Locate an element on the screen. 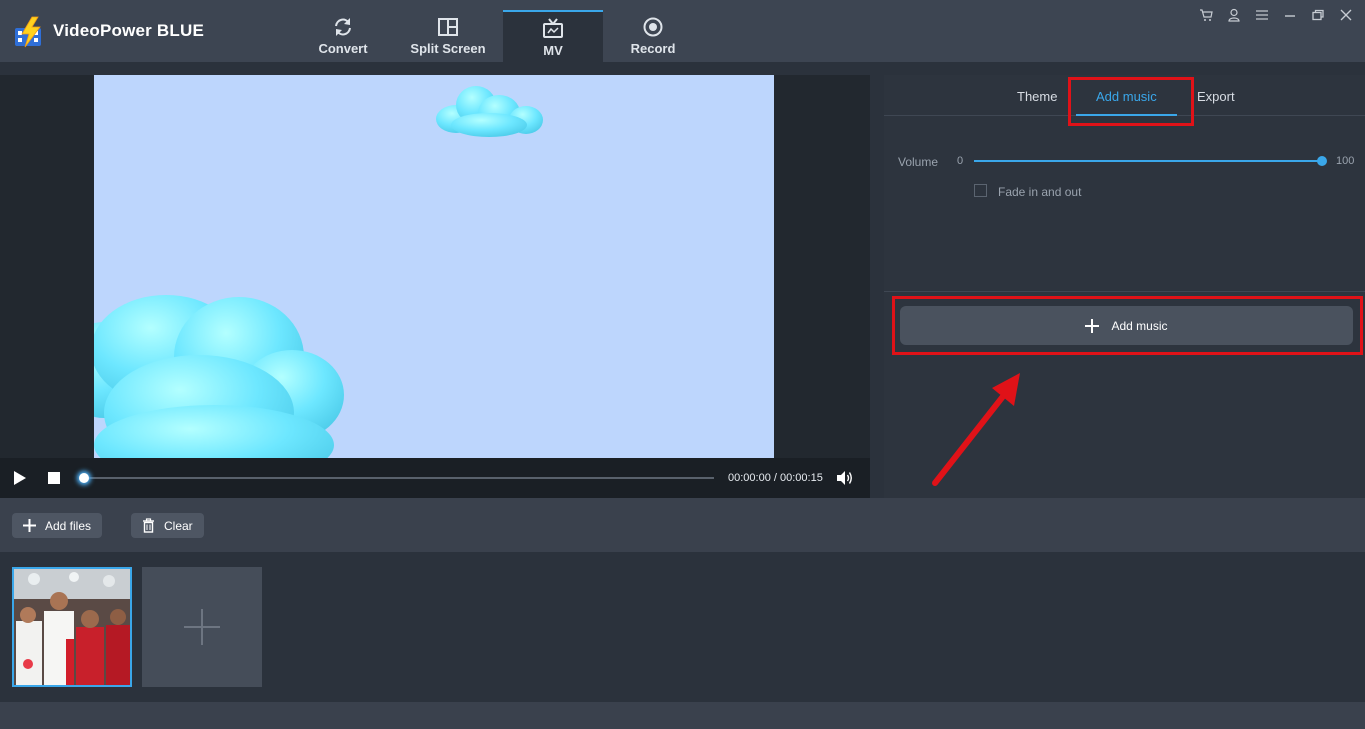 This screenshot has height=729, width=1365. record-icon is located at coordinates (653, 27).